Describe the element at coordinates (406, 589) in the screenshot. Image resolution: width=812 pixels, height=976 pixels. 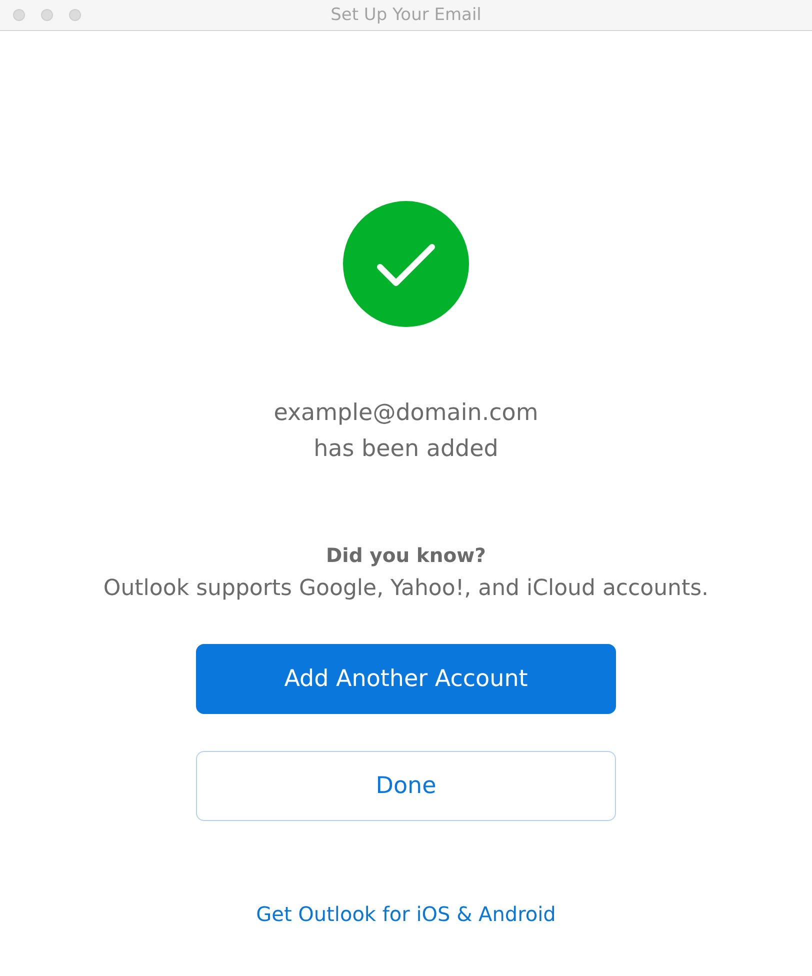
I see `tip-text: Outlook supports Google, Yahoo!, and iCloud accounts.` at that location.